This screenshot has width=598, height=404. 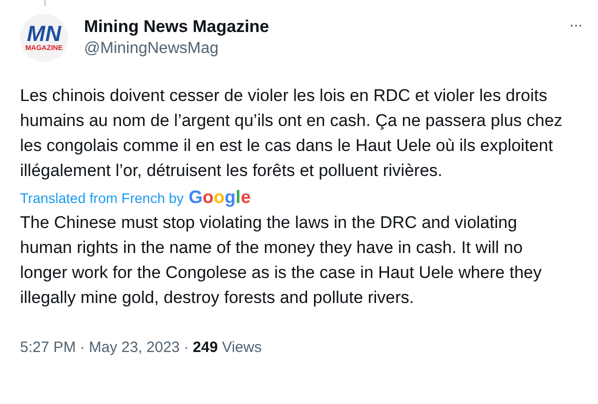 What do you see at coordinates (227, 348) in the screenshot?
I see `view-count: 249 Views` at bounding box center [227, 348].